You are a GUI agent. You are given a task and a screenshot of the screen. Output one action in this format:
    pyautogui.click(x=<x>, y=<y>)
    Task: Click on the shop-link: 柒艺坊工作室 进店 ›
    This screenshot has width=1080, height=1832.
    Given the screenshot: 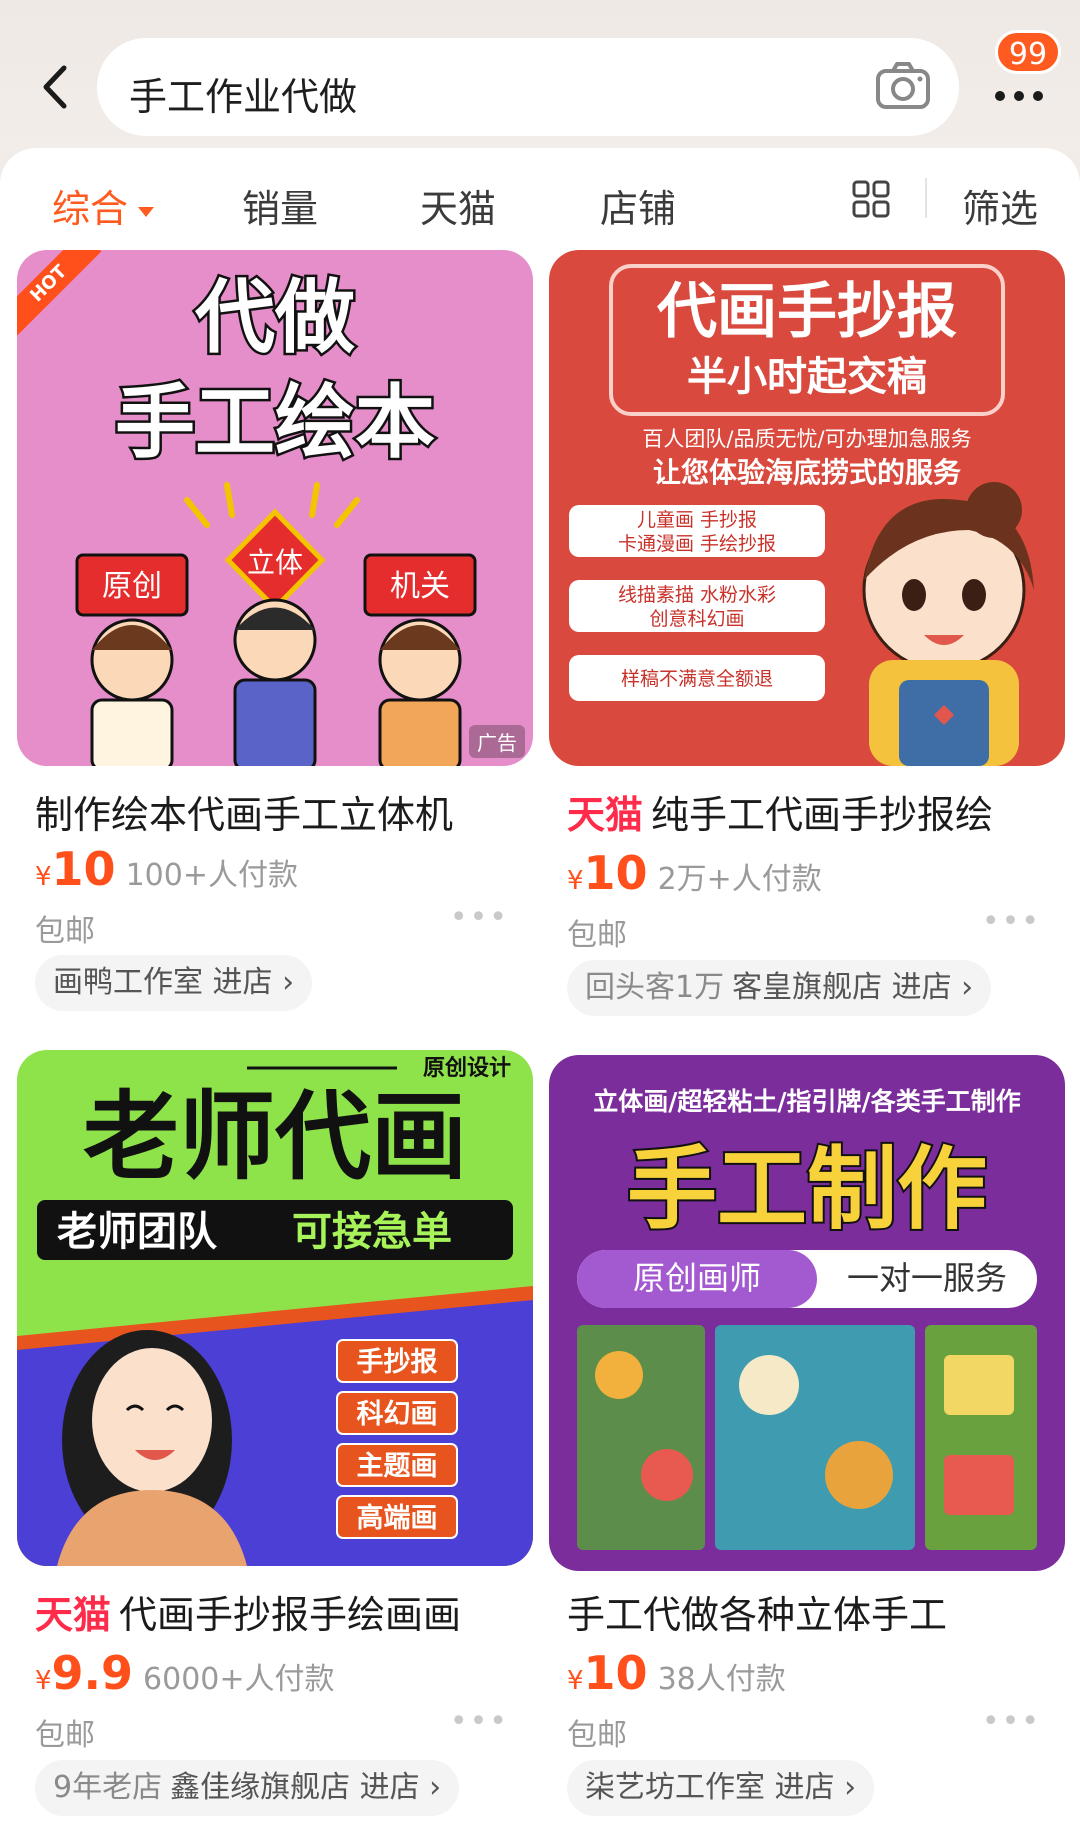 What is the action you would take?
    pyautogui.click(x=721, y=1788)
    